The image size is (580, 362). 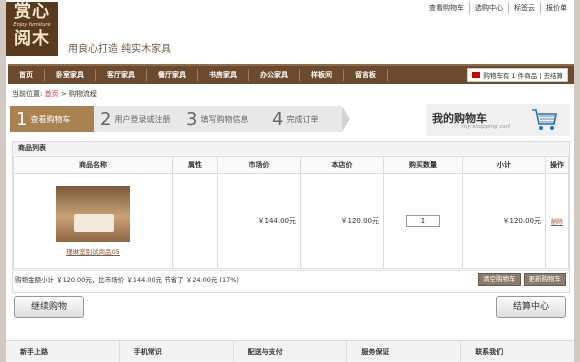 I want to click on breadcrumb-prefix: 当前位置:, so click(x=27, y=94).